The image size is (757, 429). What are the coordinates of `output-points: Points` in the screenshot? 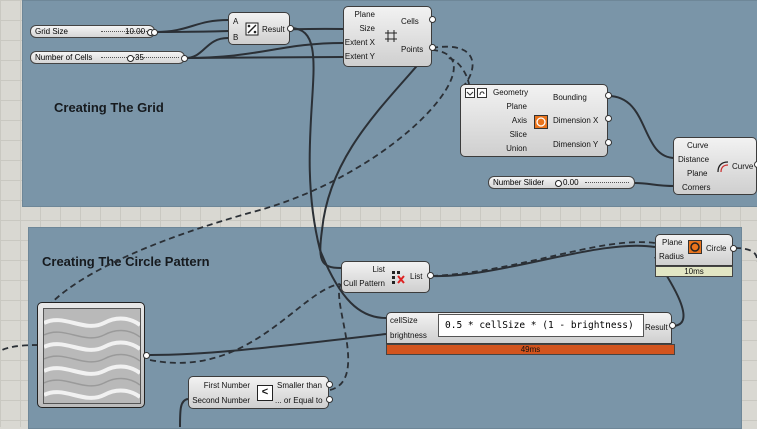 It's located at (412, 49).